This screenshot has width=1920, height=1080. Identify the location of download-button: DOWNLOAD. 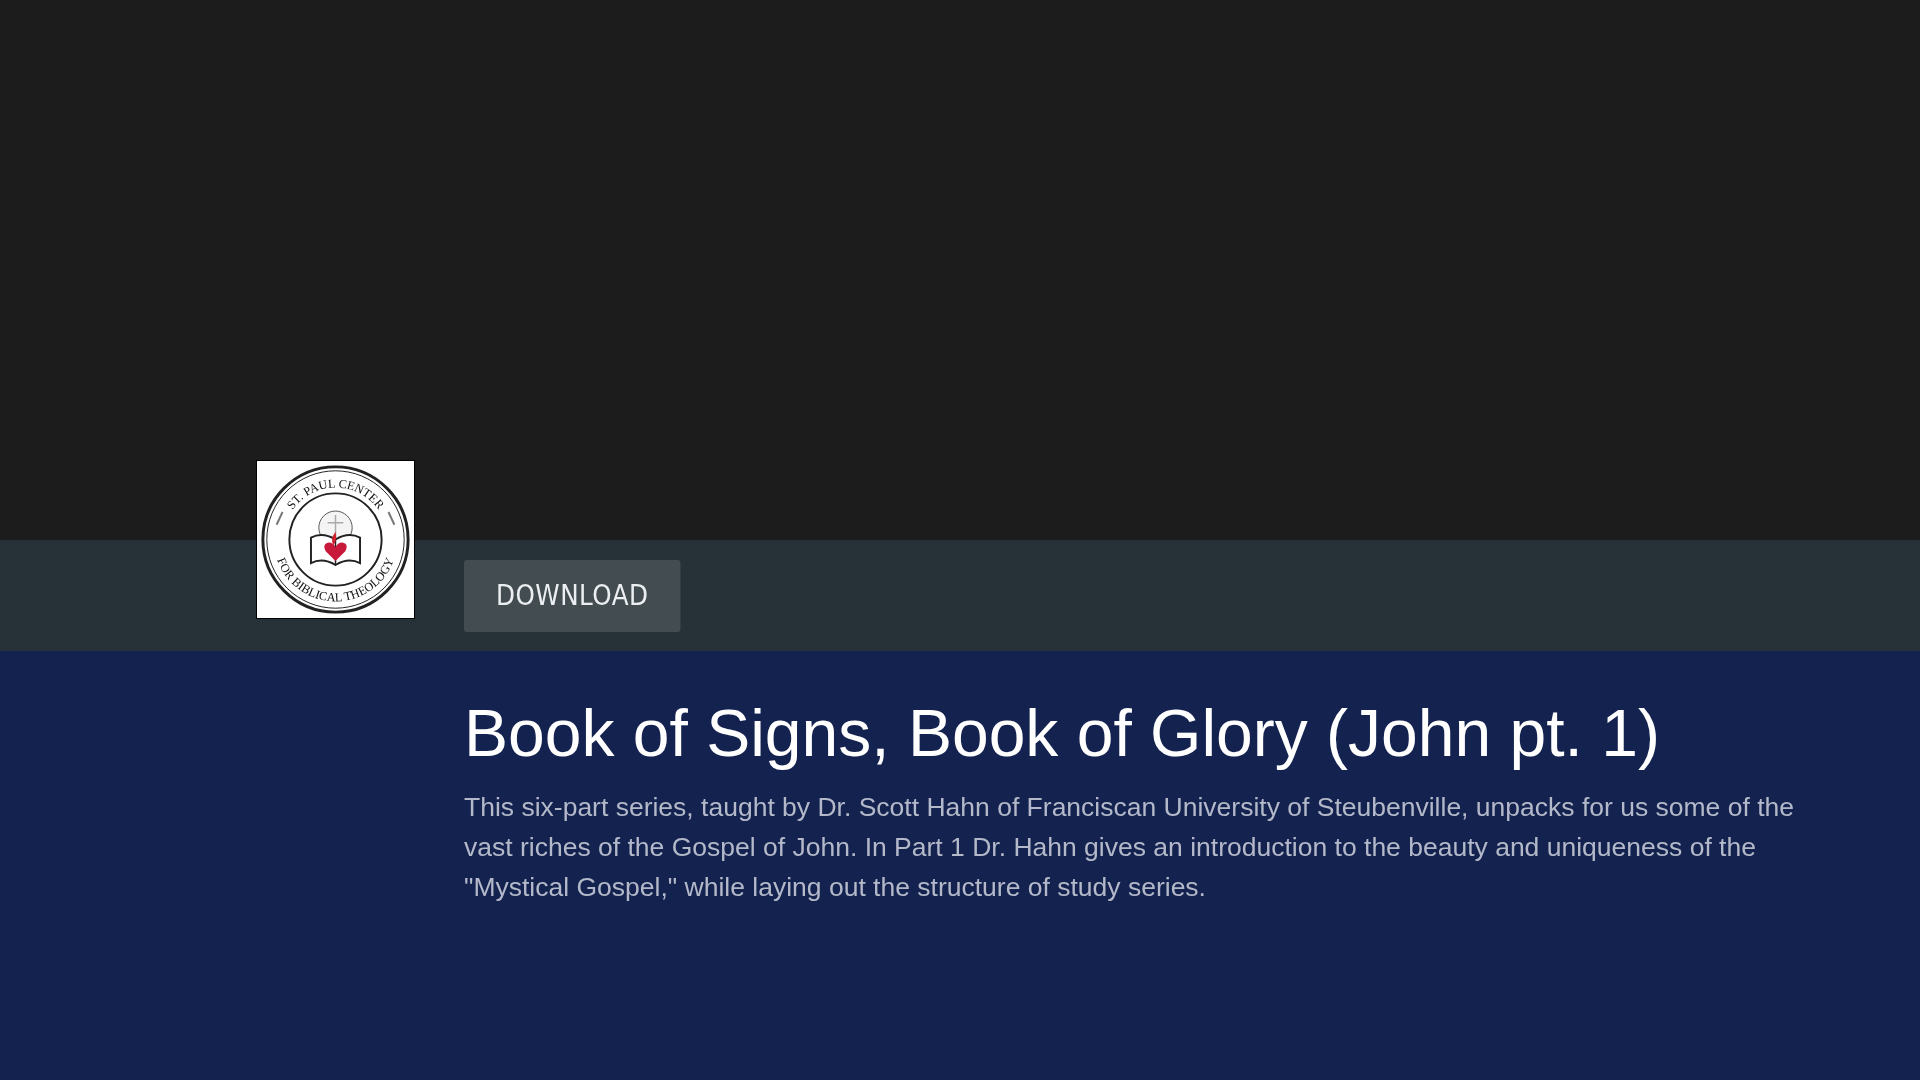
(572, 595).